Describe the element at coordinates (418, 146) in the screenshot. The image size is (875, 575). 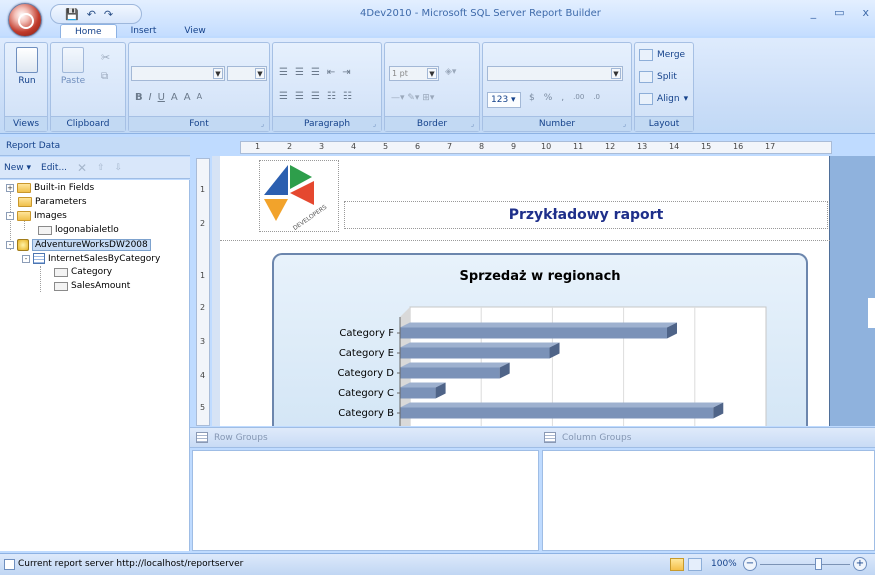
I see `ruler-tick-label: 6` at that location.